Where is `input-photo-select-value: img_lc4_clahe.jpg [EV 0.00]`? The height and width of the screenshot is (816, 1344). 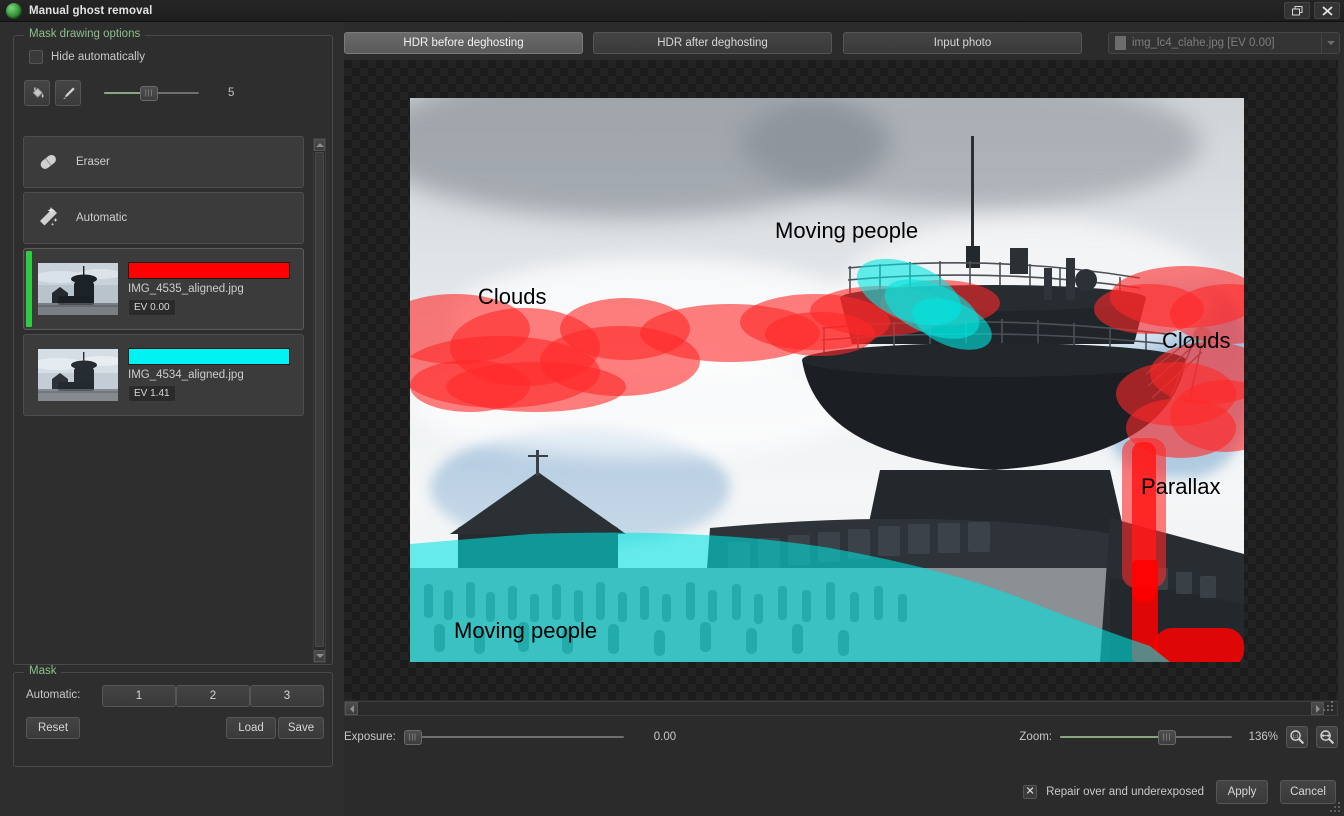
input-photo-select-value: img_lc4_clahe.jpg [EV 0.00] is located at coordinates (1203, 43).